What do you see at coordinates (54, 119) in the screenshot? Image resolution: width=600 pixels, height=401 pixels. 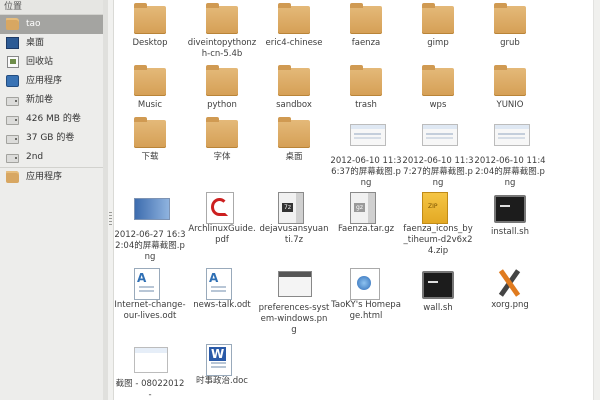 I see `sidebar-item-426mb-volume: 426 MB 的卷` at bounding box center [54, 119].